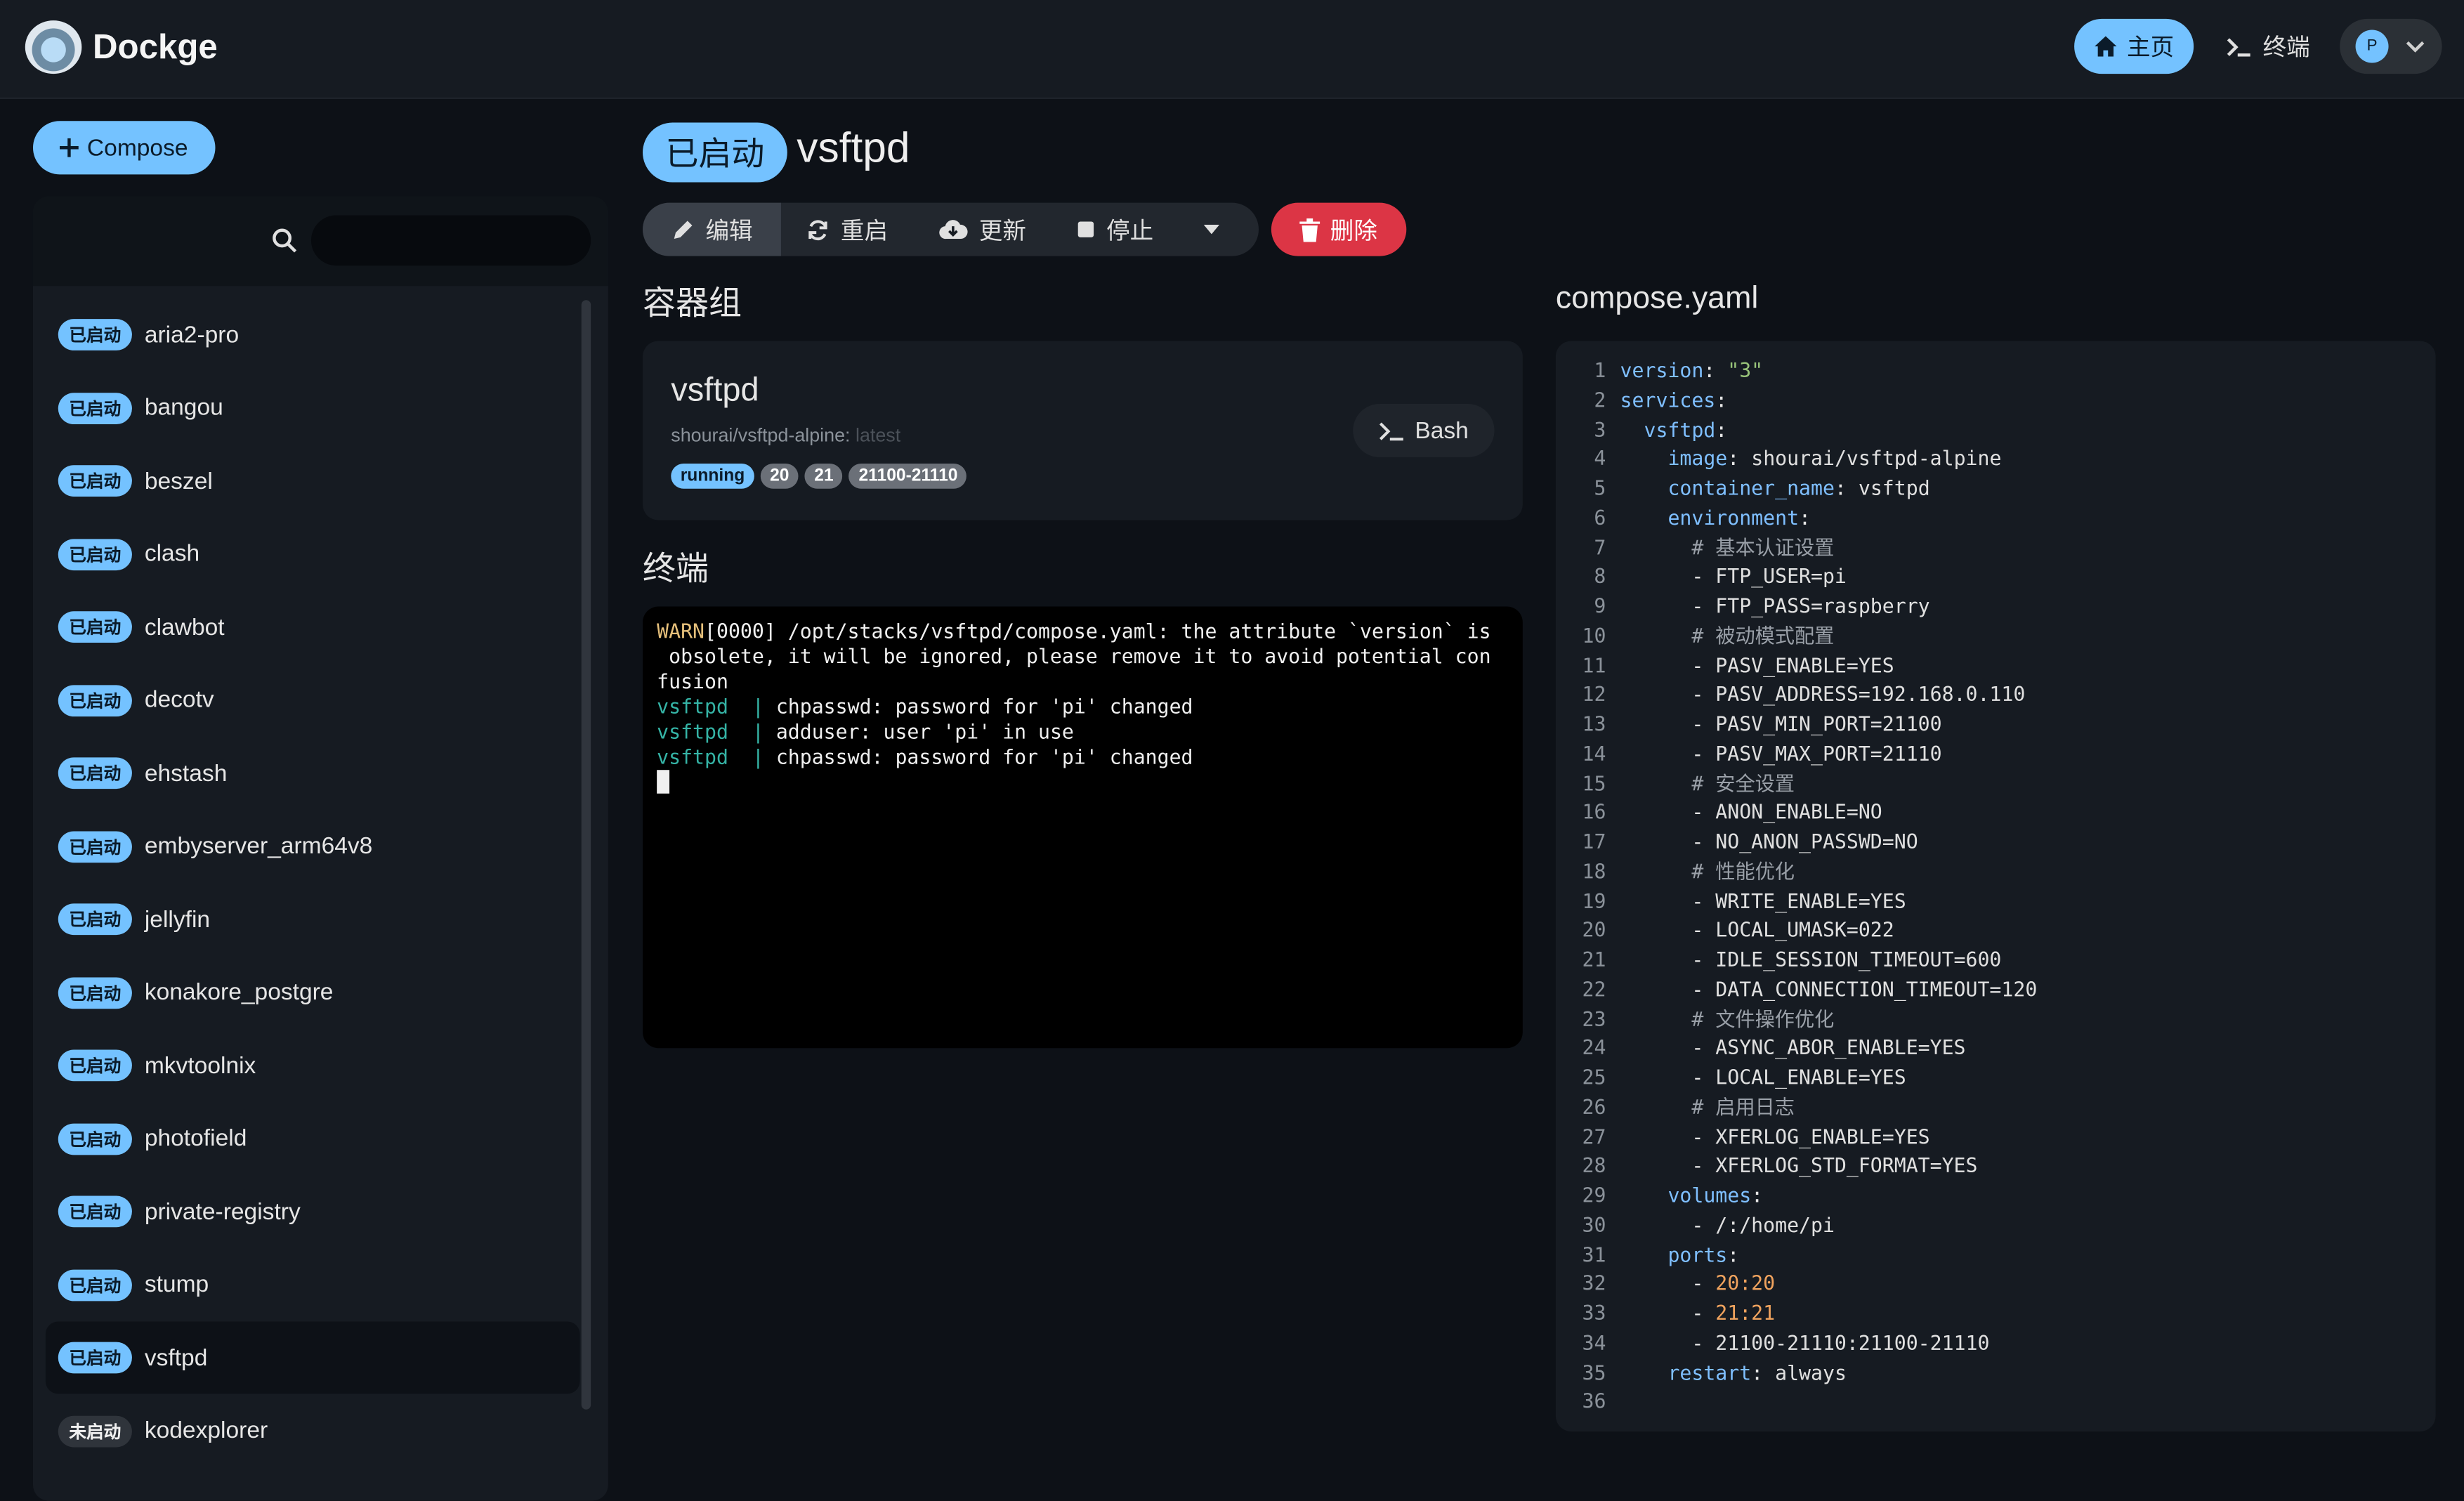 The height and width of the screenshot is (1501, 2464). Describe the element at coordinates (313, 1065) in the screenshot. I see `stack-list-item: 已启动 mkvtoolnix` at that location.